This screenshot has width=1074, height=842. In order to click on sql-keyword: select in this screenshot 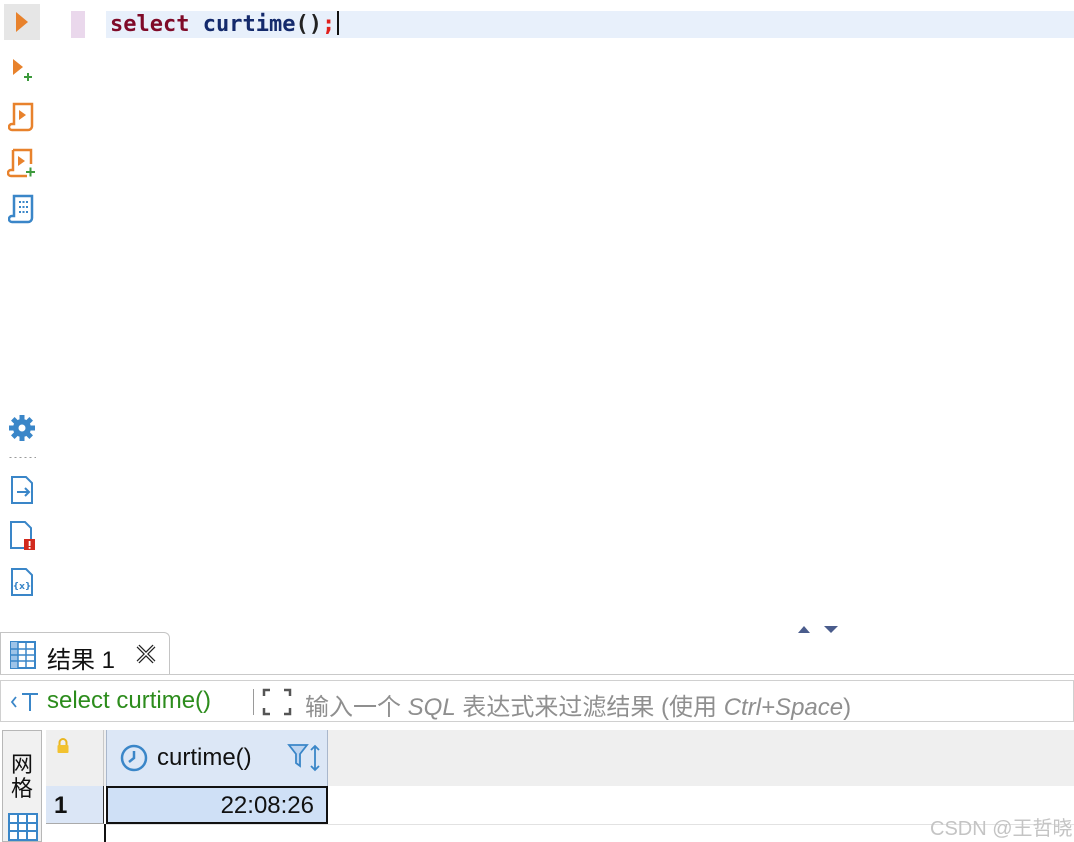, I will do `click(150, 24)`.